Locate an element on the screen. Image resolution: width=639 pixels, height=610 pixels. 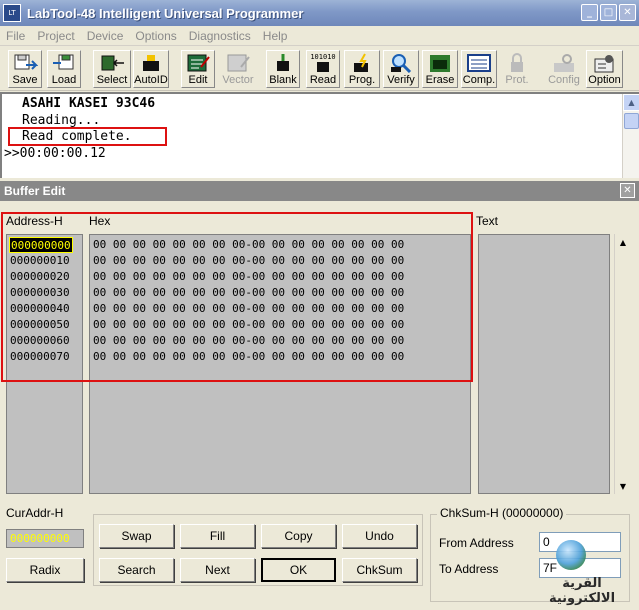
compare-icon is located at coordinates (479, 63).